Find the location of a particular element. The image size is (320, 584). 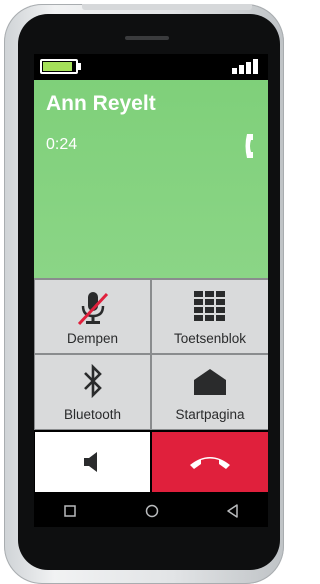

triangle-back-icon is located at coordinates (233, 511).